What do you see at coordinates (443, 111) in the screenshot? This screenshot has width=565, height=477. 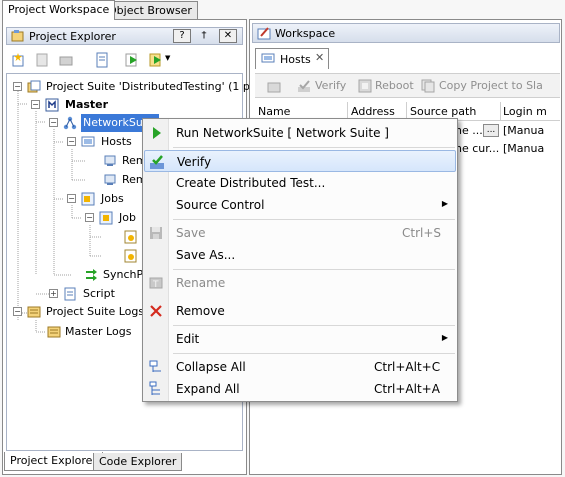 I see `column-source-path: Source path` at bounding box center [443, 111].